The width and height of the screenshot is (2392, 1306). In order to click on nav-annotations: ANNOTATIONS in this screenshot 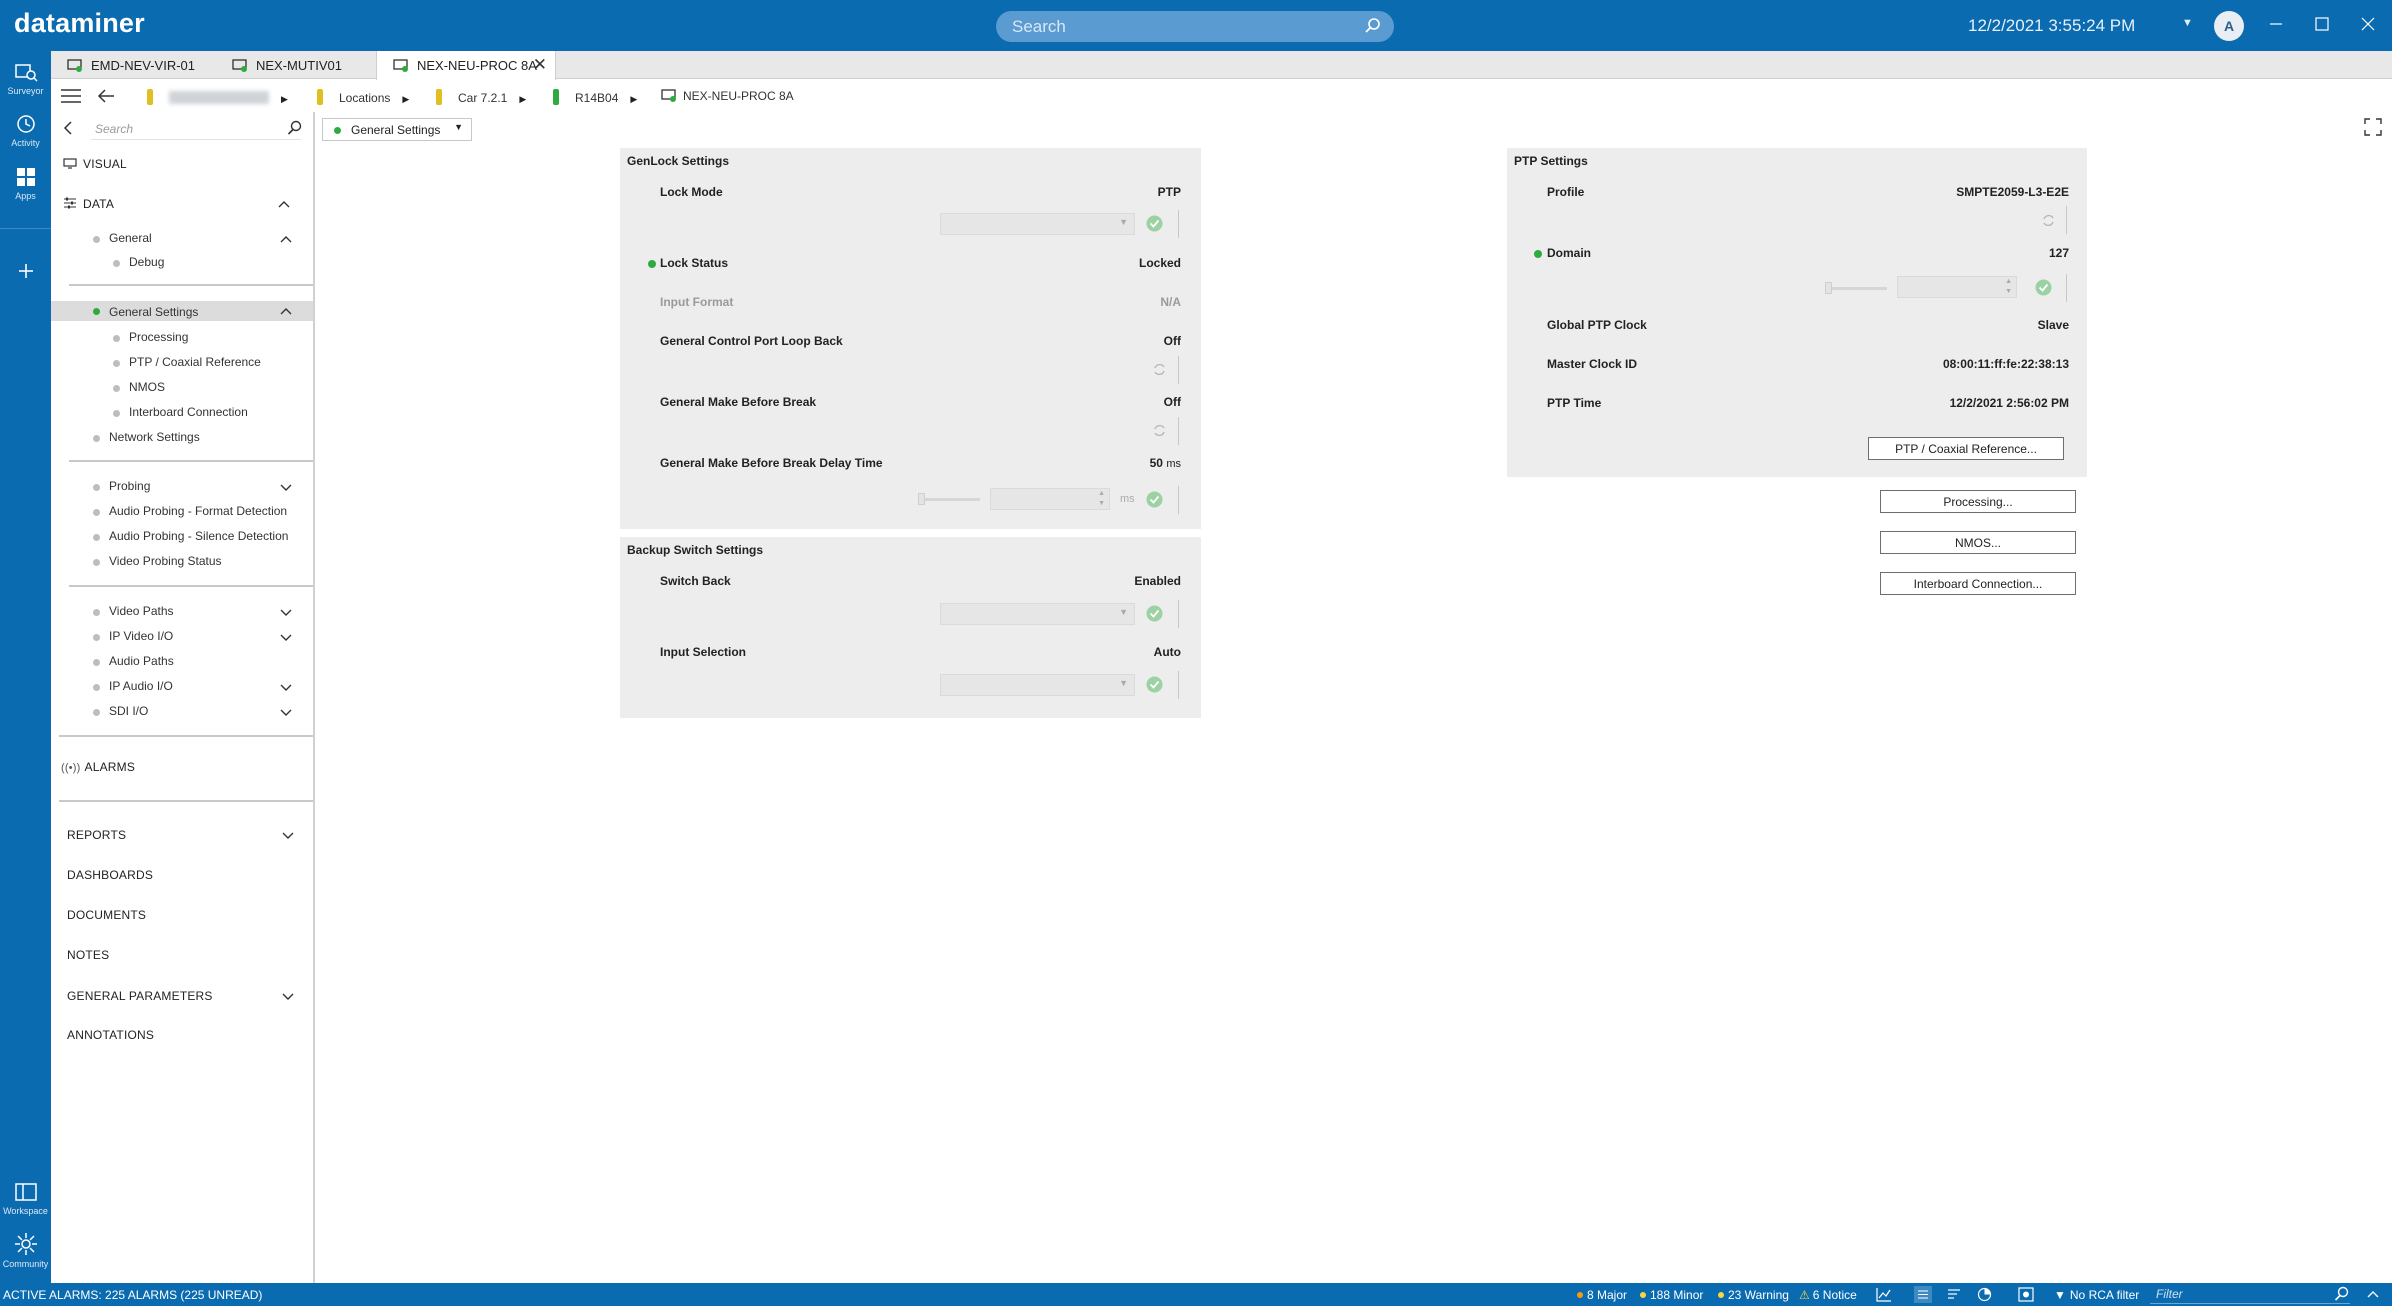, I will do `click(190, 1035)`.